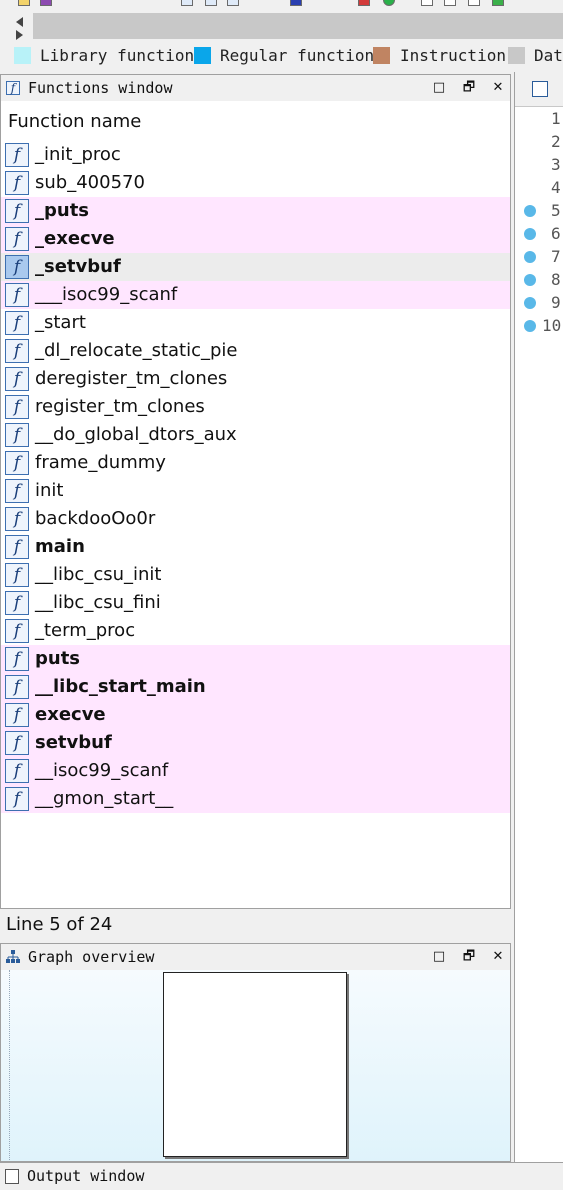 This screenshot has width=563, height=1200. What do you see at coordinates (255, 463) in the screenshot?
I see `function-row: f frame_dummy` at bounding box center [255, 463].